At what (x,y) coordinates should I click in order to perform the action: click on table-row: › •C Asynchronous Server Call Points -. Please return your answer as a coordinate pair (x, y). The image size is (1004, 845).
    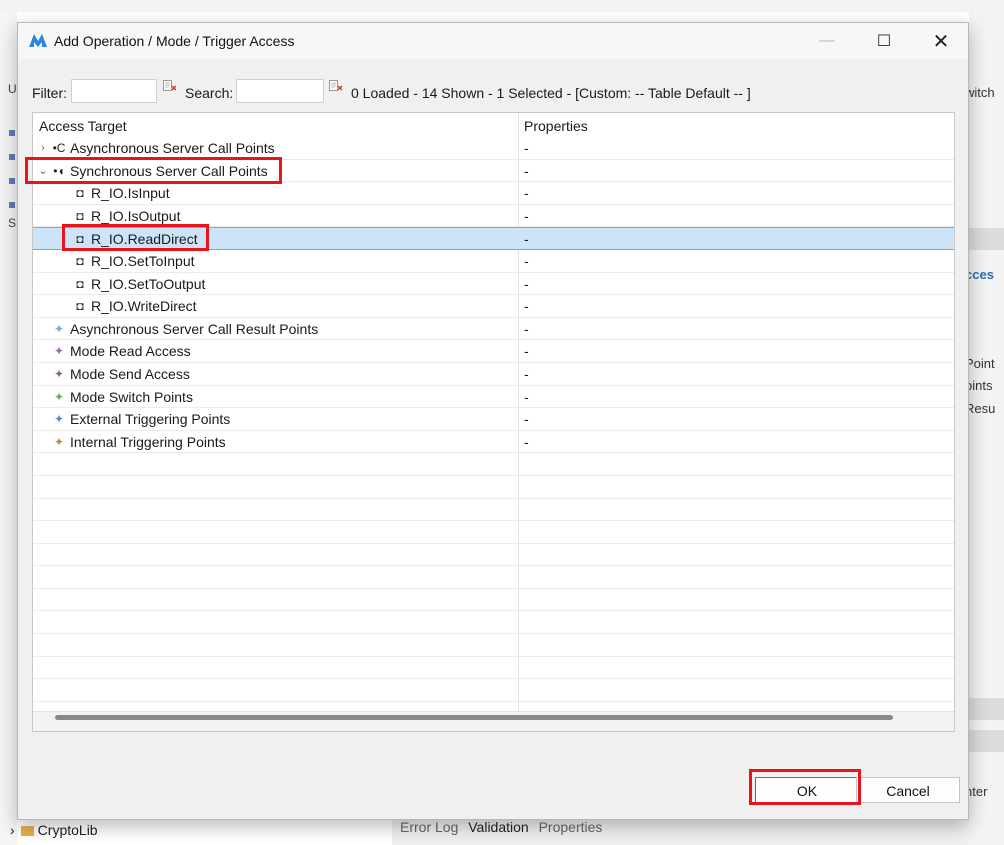
    Looking at the image, I should click on (493, 148).